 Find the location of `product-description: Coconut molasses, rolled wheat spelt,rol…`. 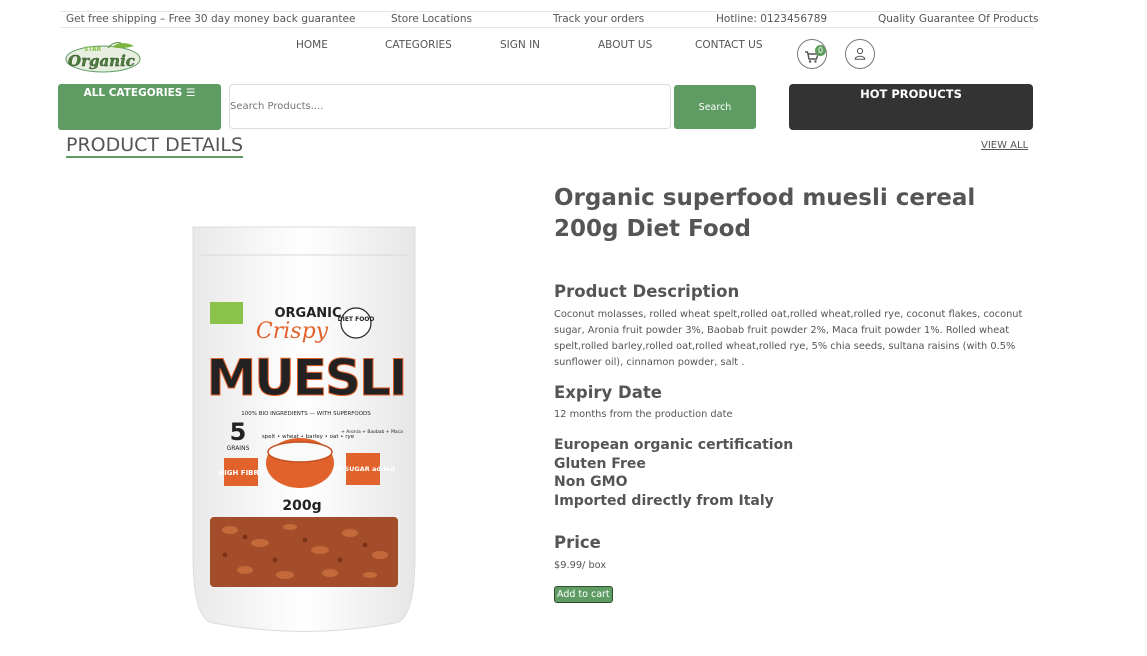

product-description: Coconut molasses, rolled wheat spelt,rol… is located at coordinates (788, 338).